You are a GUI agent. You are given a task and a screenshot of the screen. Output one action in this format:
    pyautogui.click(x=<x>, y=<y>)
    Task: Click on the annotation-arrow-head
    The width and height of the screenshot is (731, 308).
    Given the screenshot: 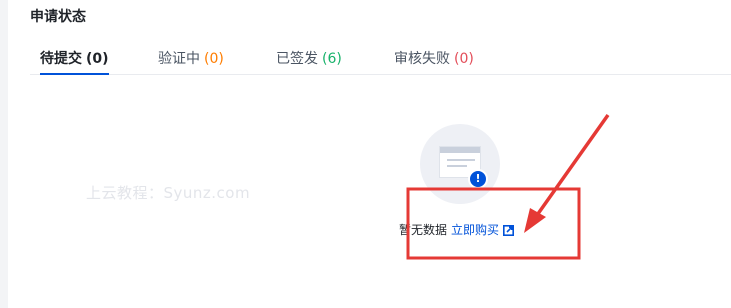 What is the action you would take?
    pyautogui.click(x=535, y=220)
    